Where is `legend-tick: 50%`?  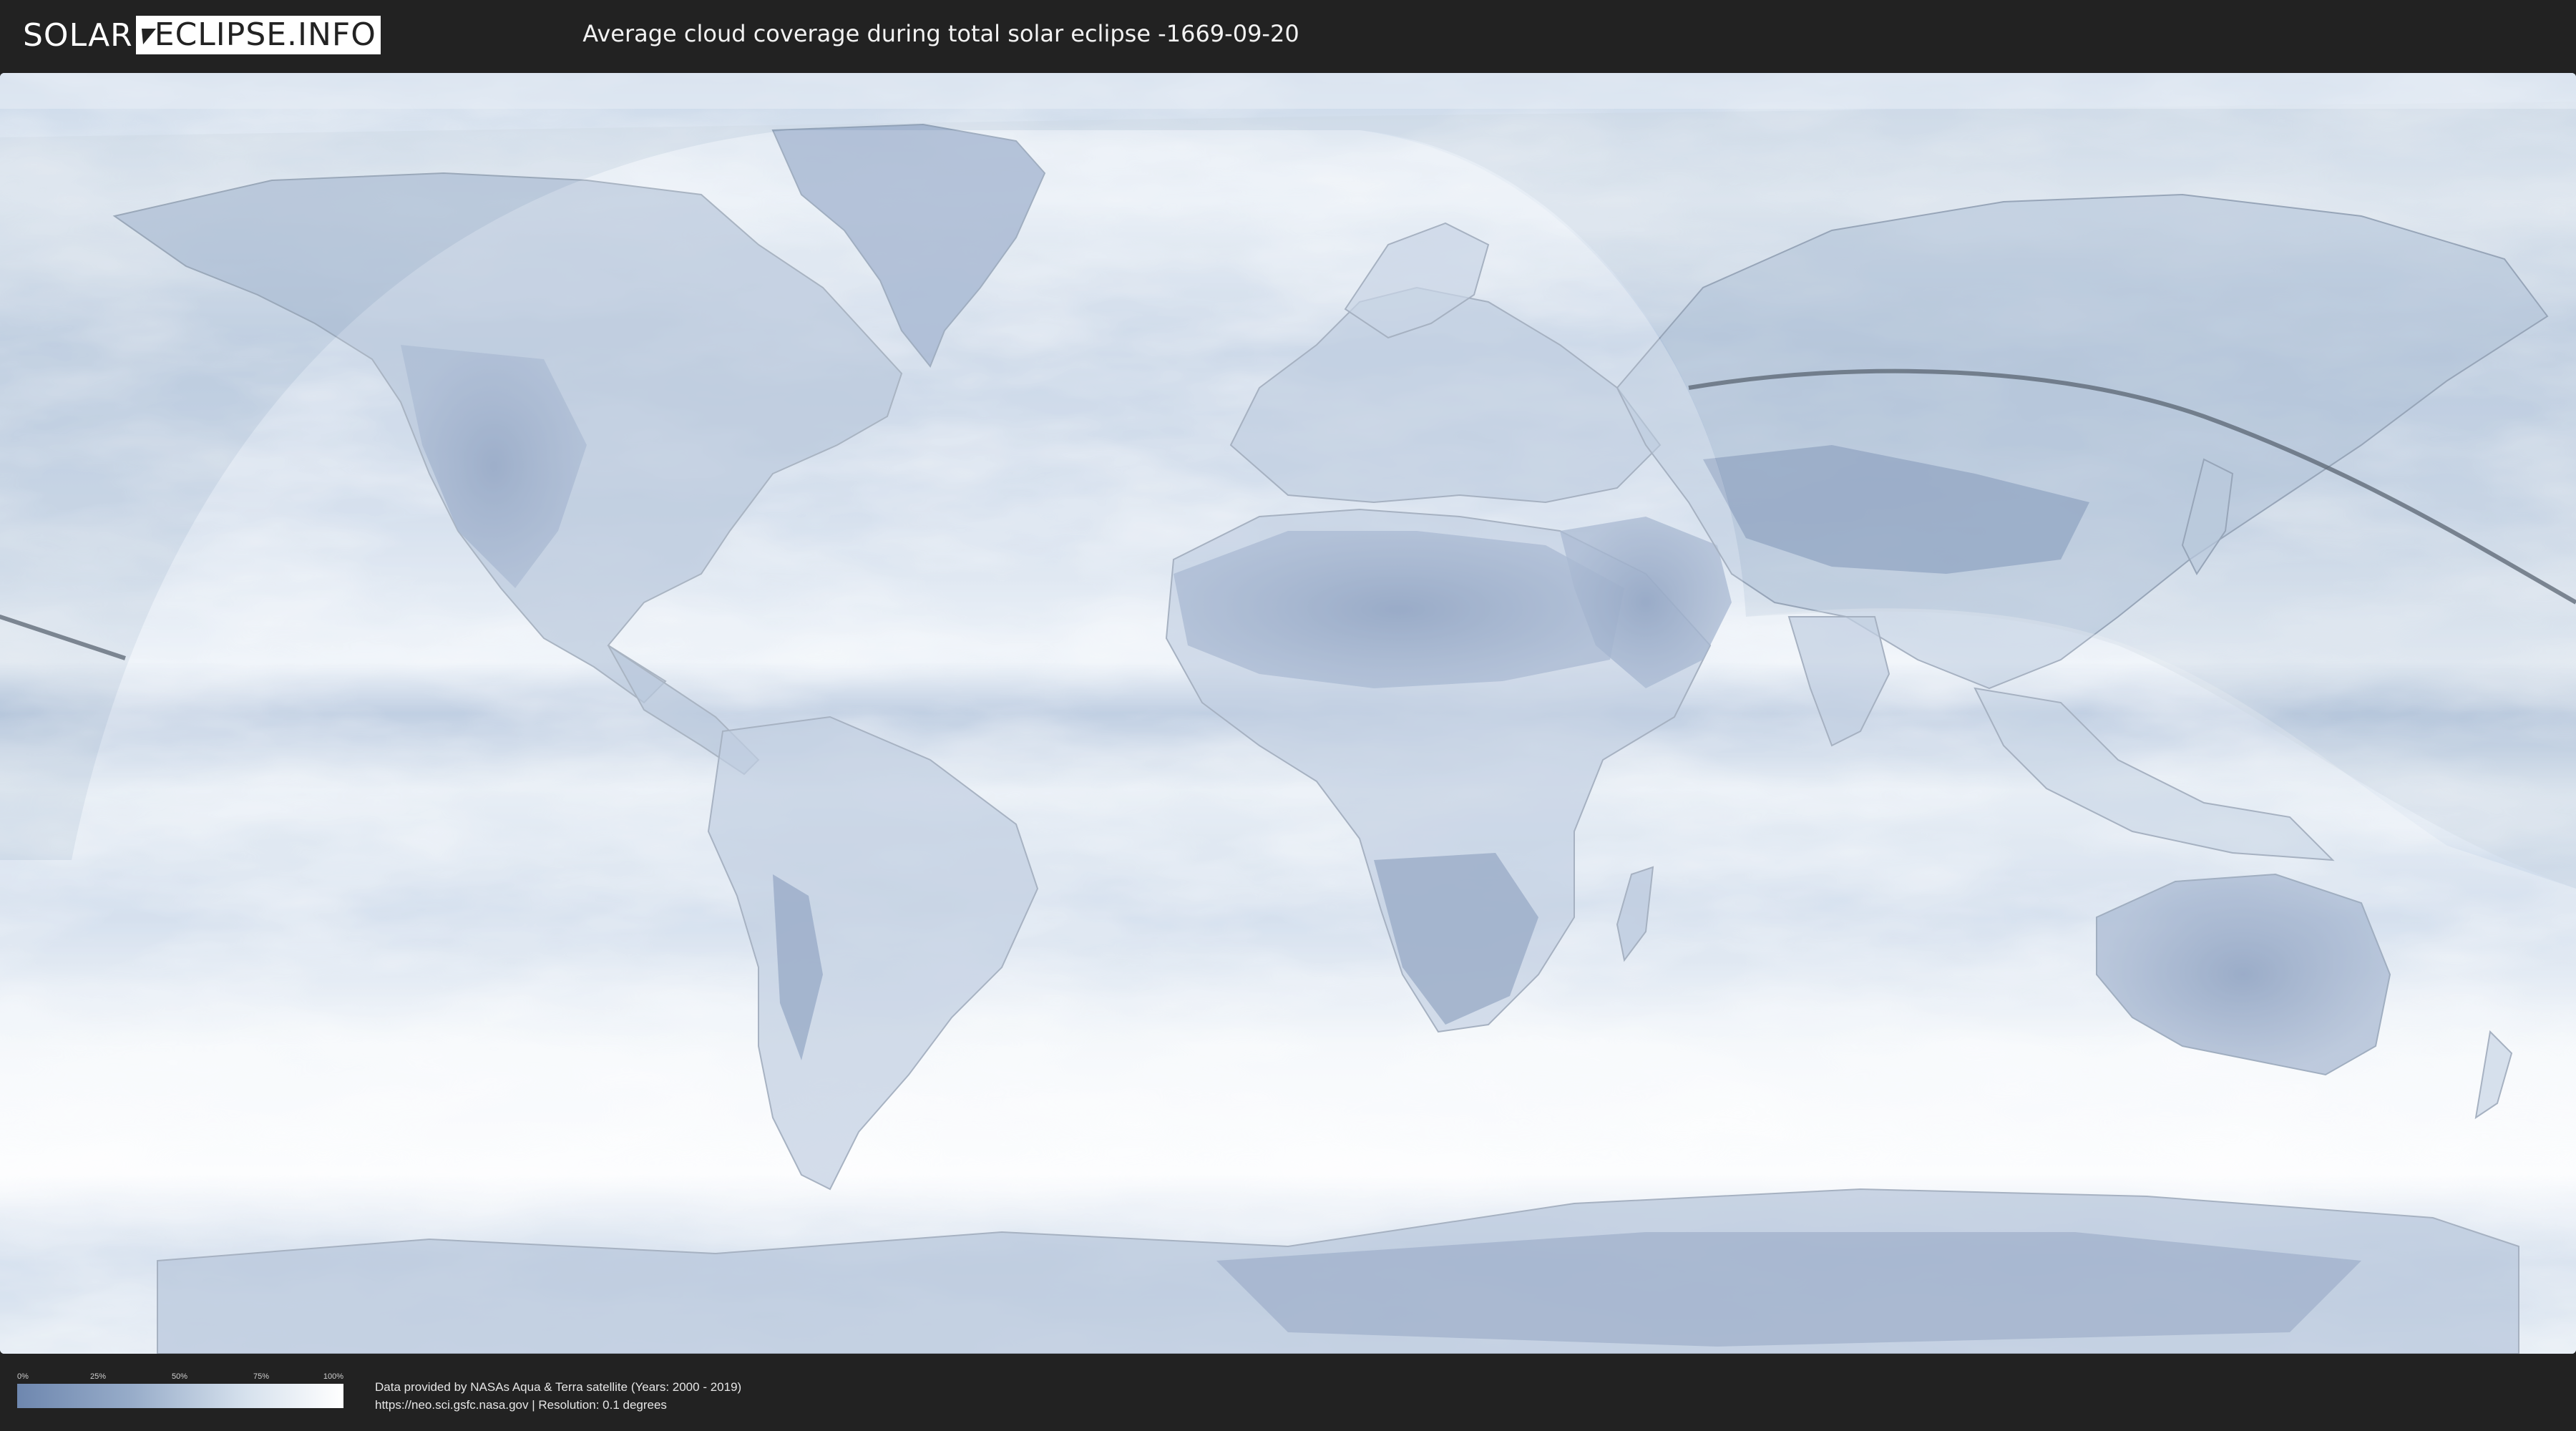
legend-tick: 50% is located at coordinates (180, 1376).